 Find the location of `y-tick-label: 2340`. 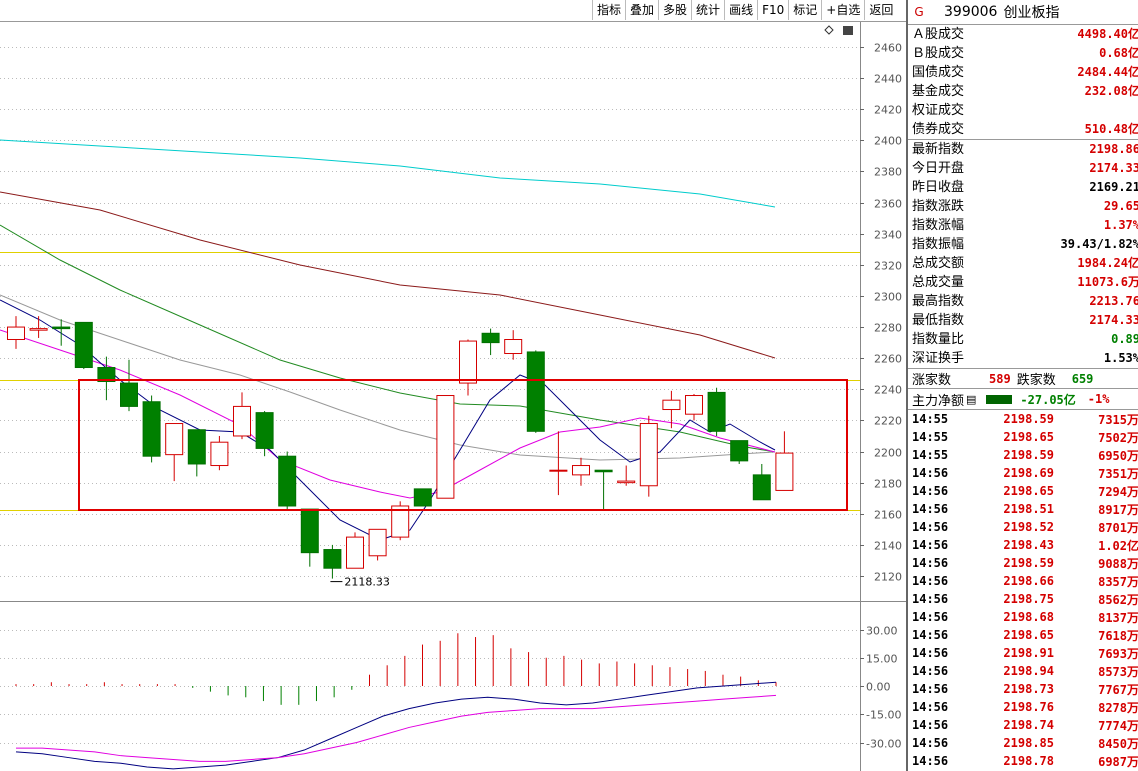

y-tick-label: 2340 is located at coordinates (888, 235).